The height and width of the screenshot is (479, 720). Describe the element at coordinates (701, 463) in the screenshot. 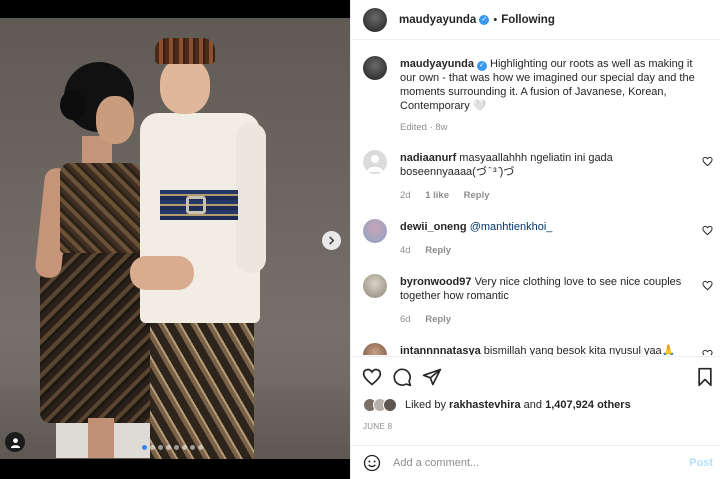

I see `post-button: Post` at that location.